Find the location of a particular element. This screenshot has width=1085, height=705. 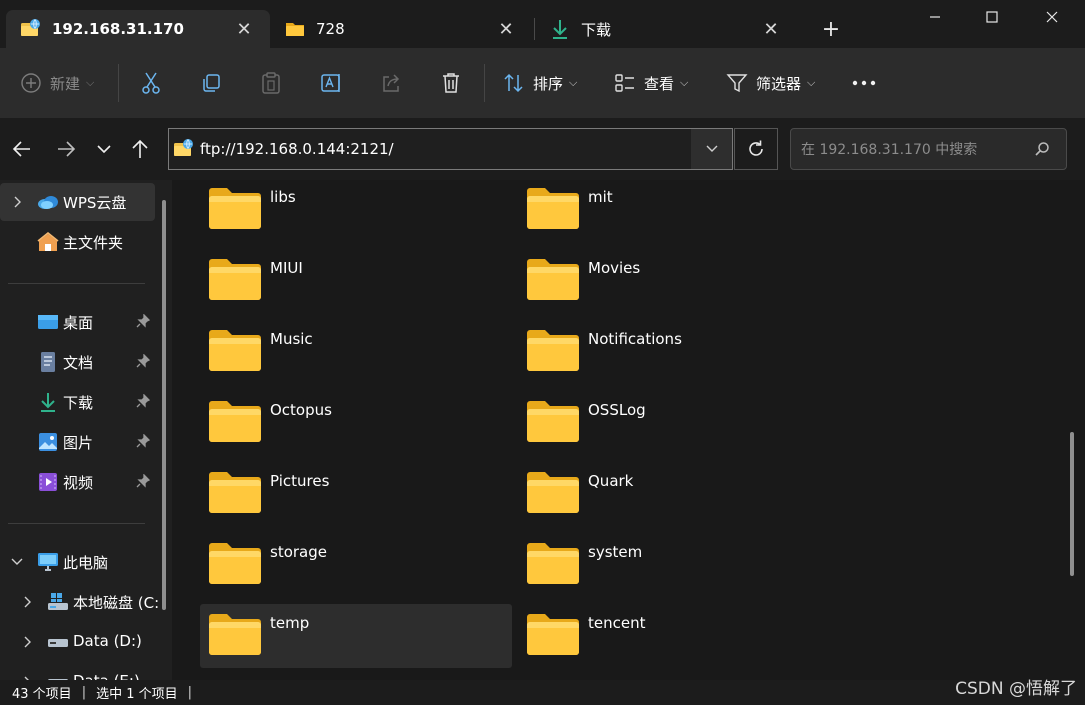

rename-button is located at coordinates (332, 83).